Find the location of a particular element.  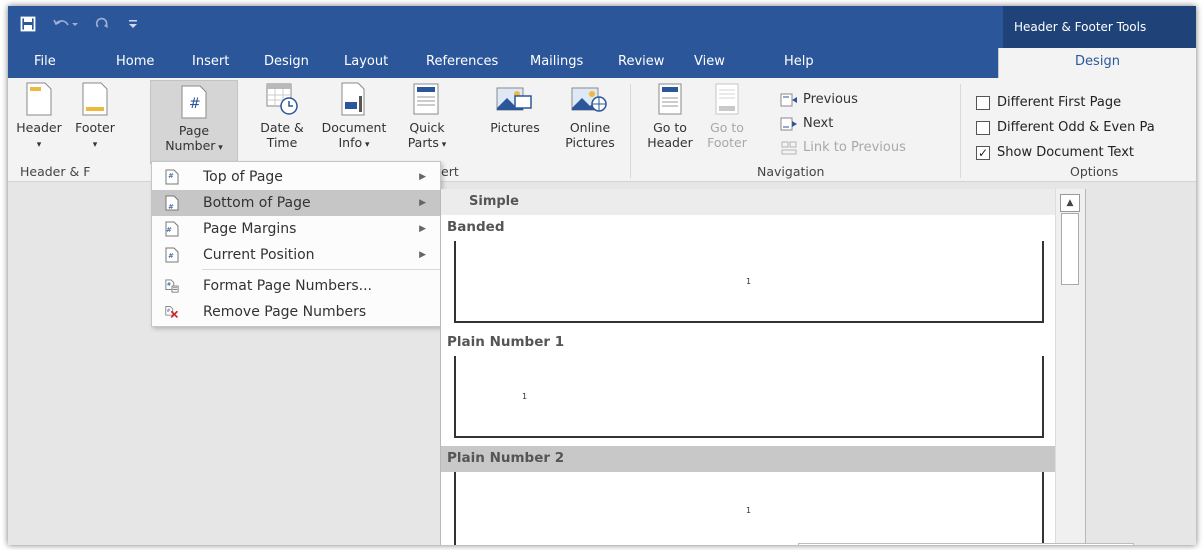

remove-page-numbers-icon: # is located at coordinates (172, 312).